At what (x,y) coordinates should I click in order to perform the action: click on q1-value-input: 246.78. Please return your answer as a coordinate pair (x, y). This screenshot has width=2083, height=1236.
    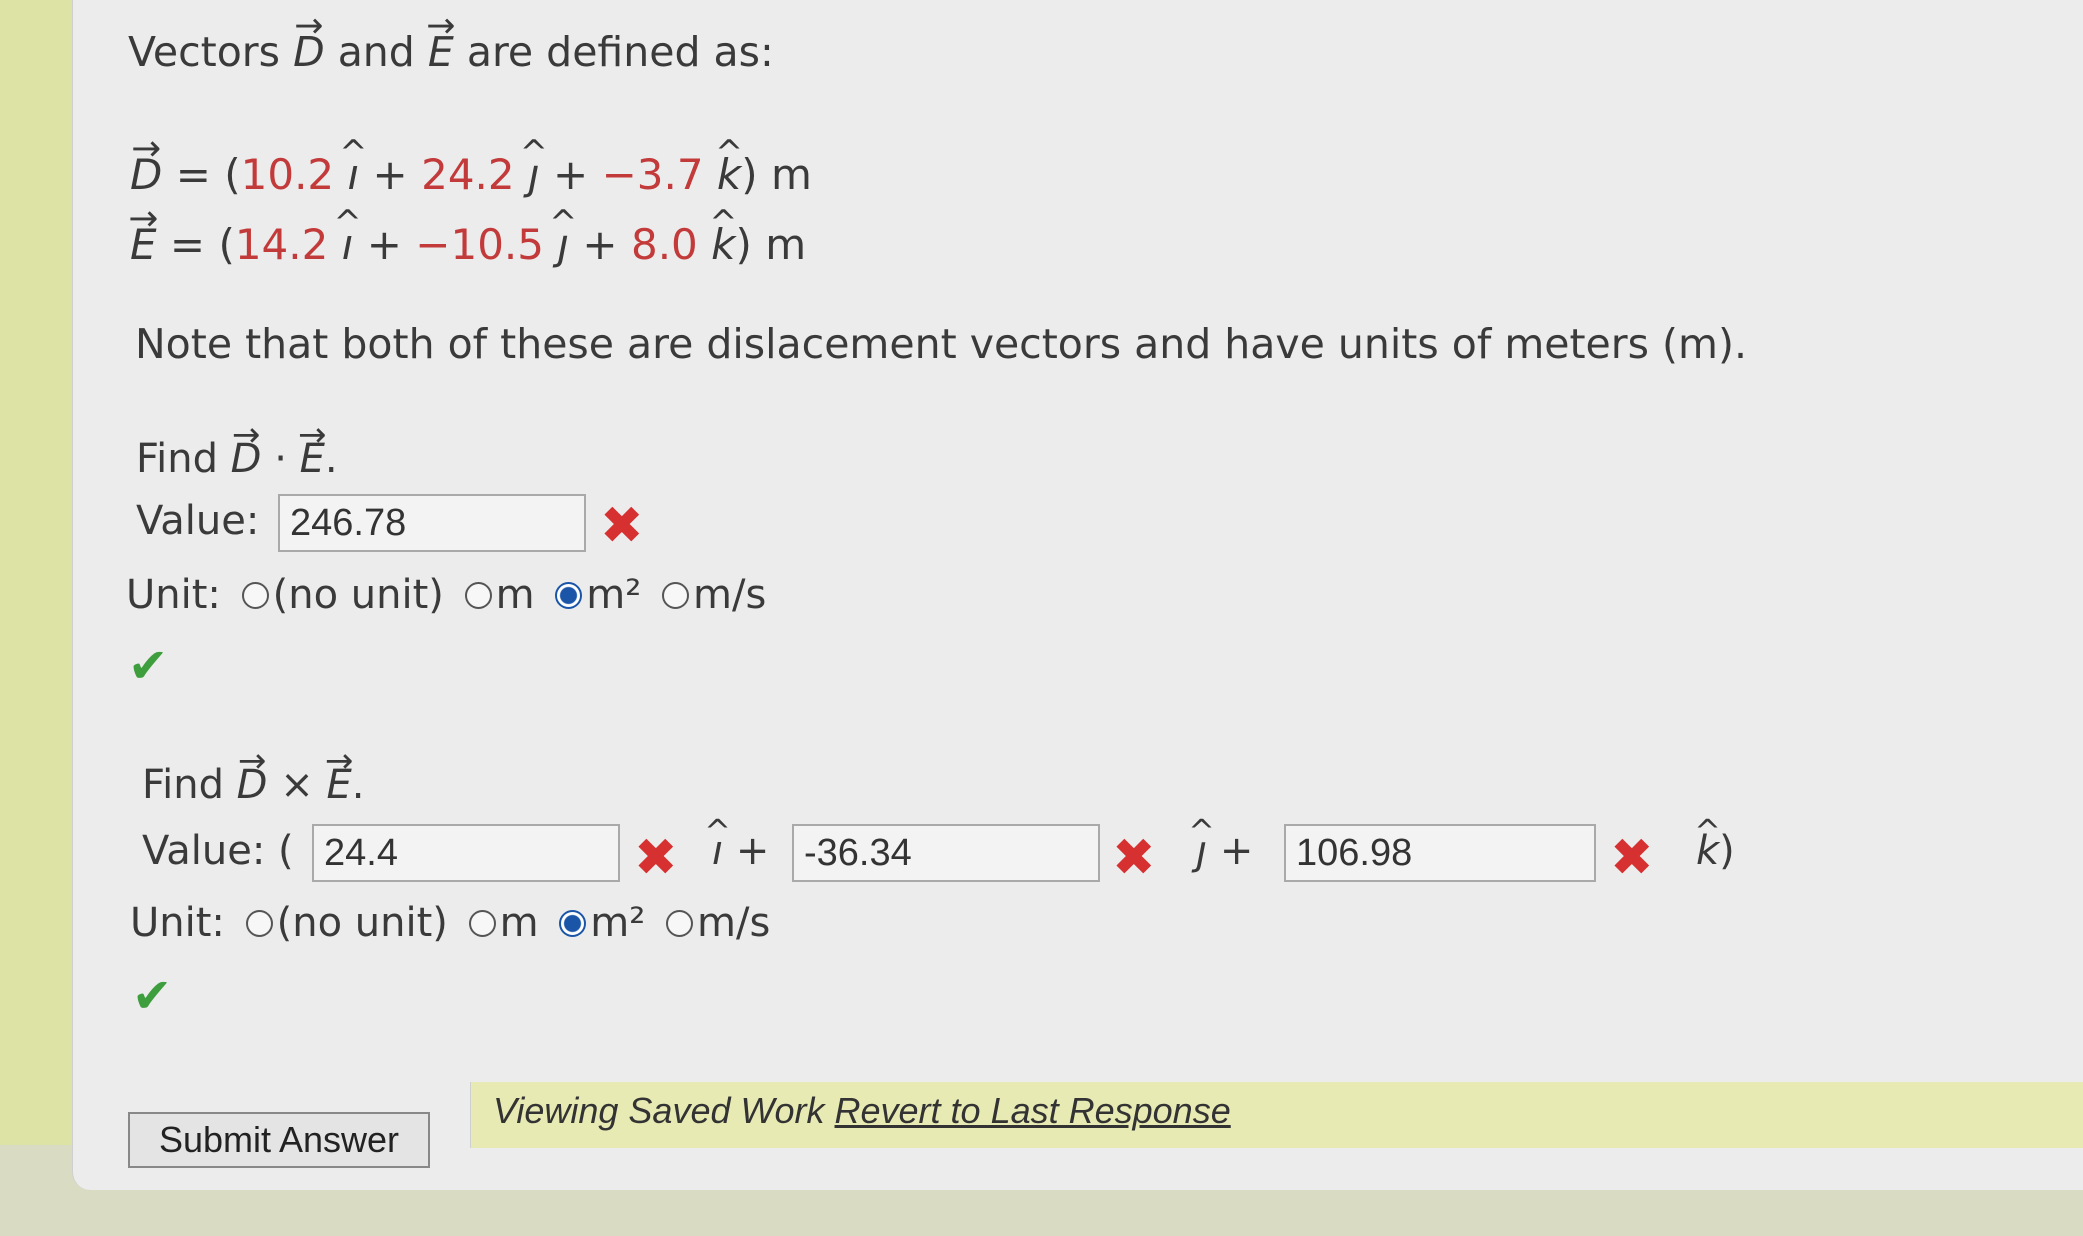
    Looking at the image, I should click on (432, 523).